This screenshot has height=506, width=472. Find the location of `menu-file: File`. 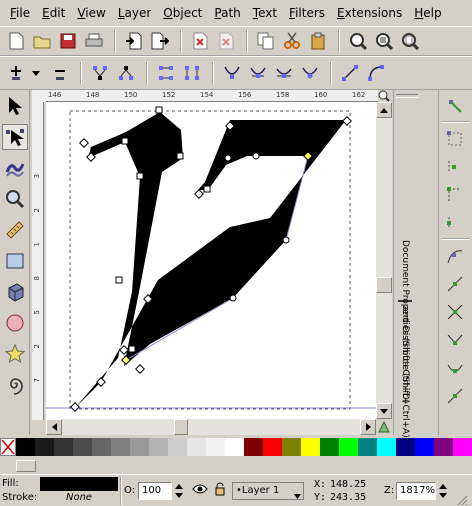

menu-file: File is located at coordinates (20, 13).